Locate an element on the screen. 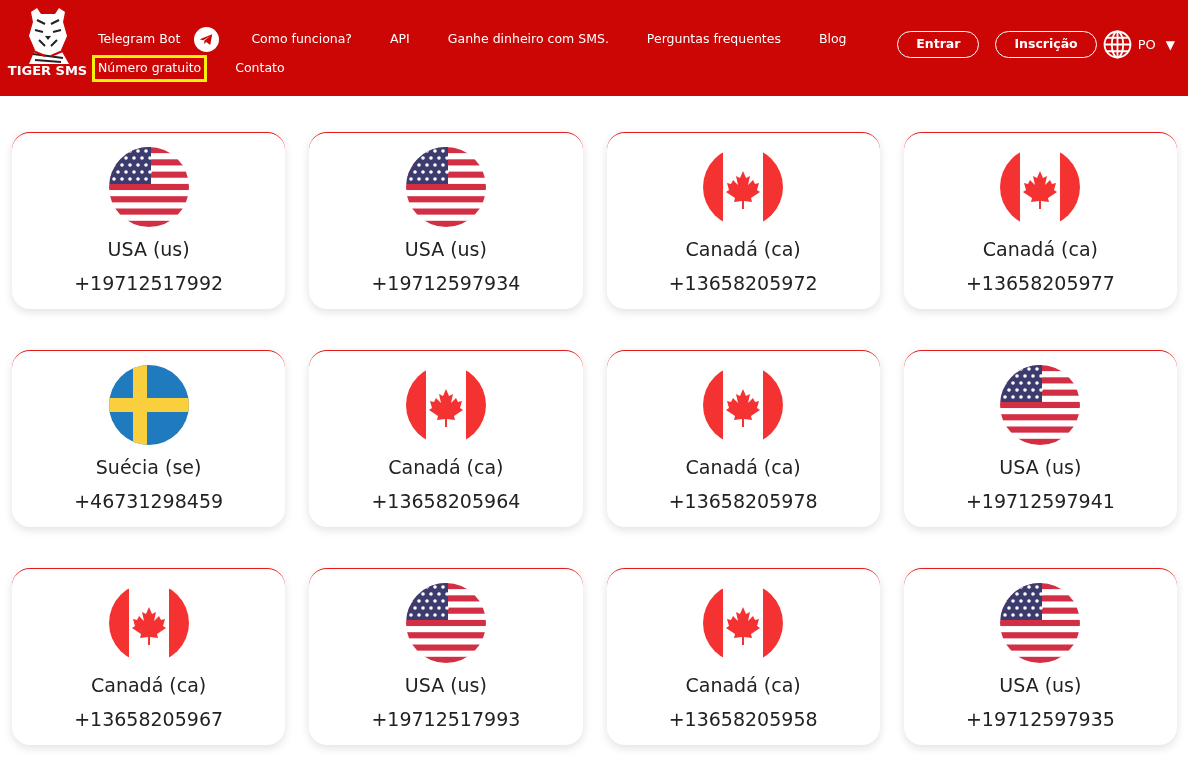 This screenshot has height=764, width=1188. nav-link: API is located at coordinates (400, 39).